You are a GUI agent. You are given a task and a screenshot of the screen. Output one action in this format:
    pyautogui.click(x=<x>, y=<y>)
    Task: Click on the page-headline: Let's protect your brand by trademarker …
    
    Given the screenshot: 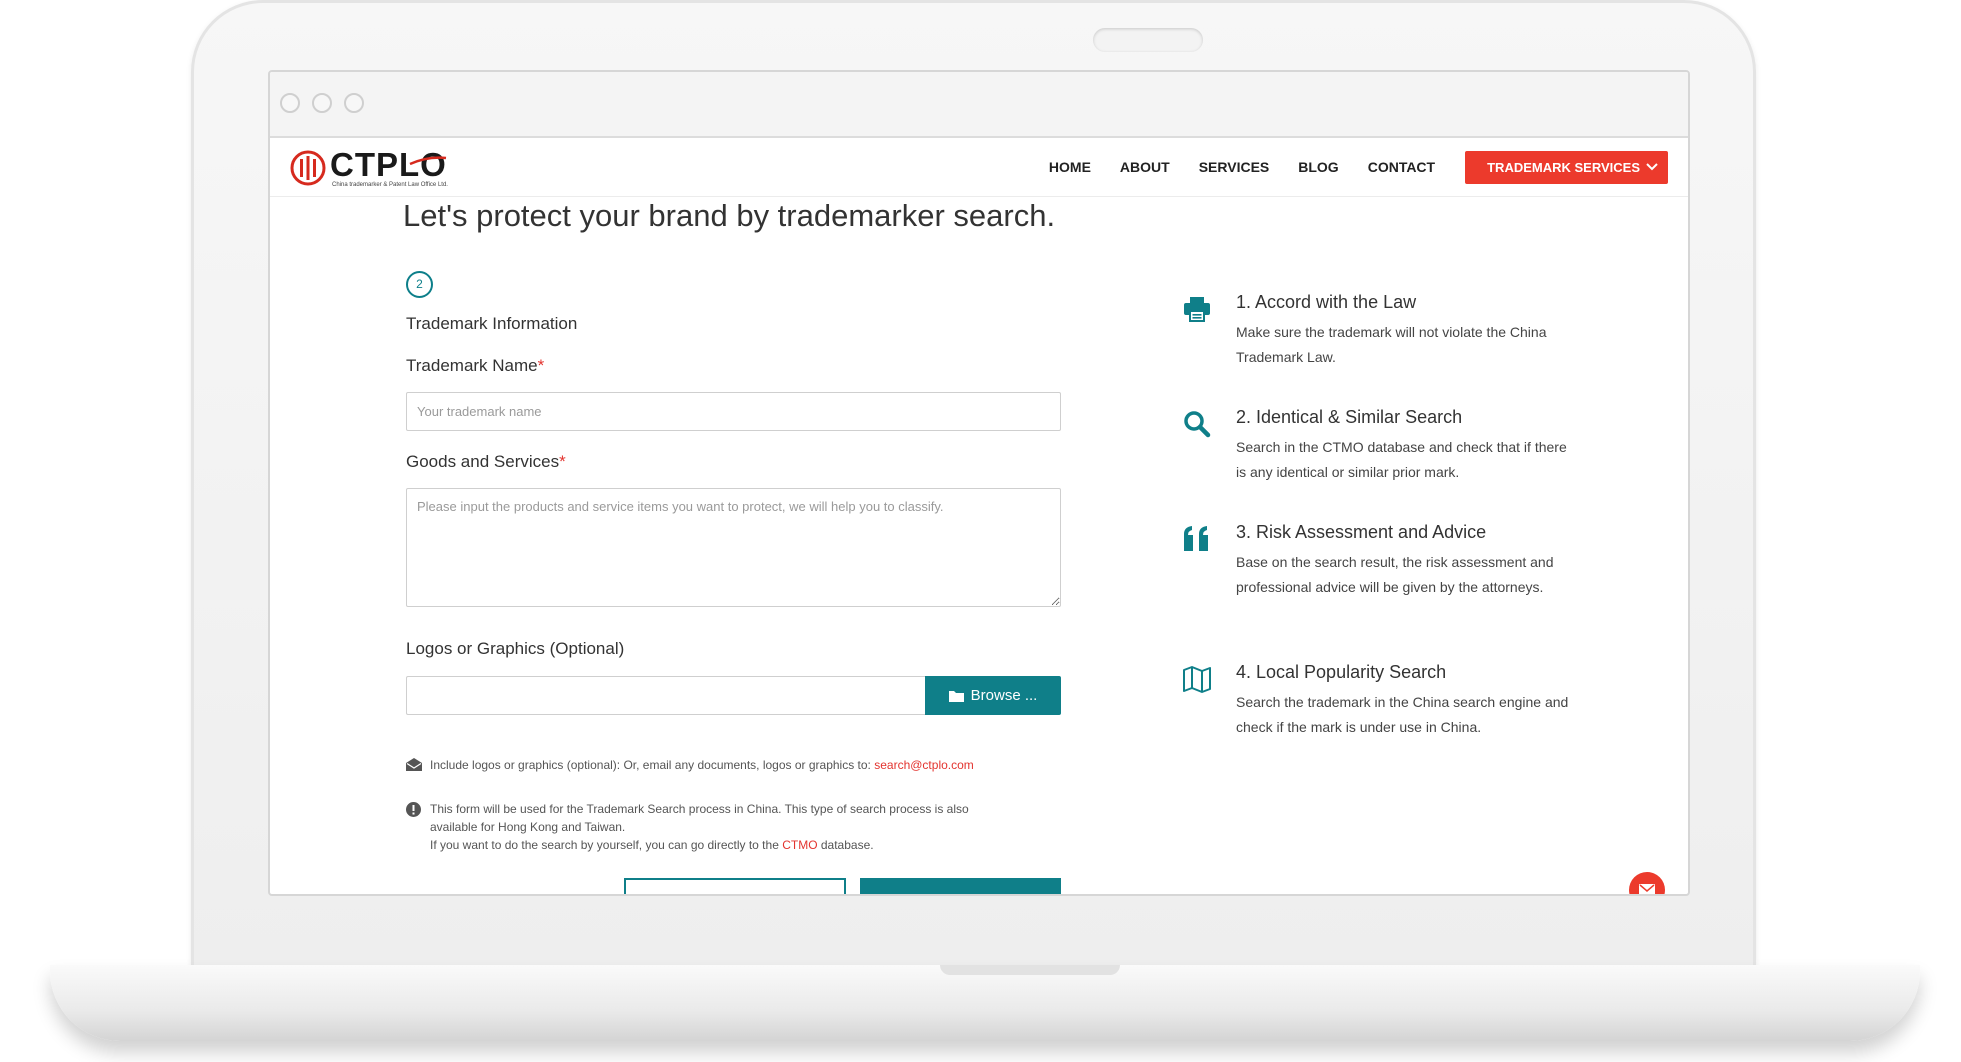 What is the action you would take?
    pyautogui.click(x=729, y=215)
    